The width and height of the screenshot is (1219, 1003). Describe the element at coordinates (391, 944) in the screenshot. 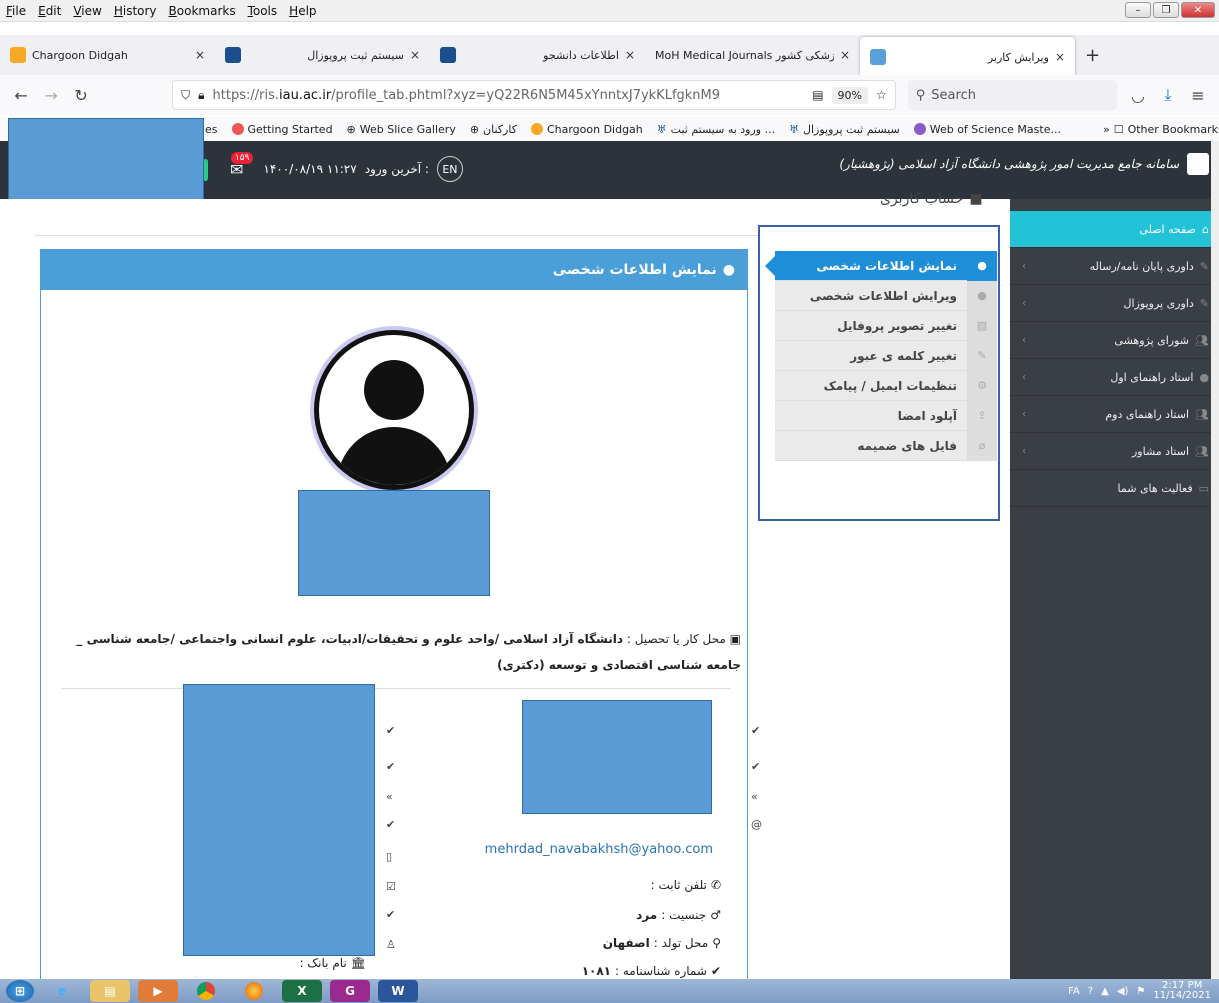

I see `user-icon: ♙` at that location.